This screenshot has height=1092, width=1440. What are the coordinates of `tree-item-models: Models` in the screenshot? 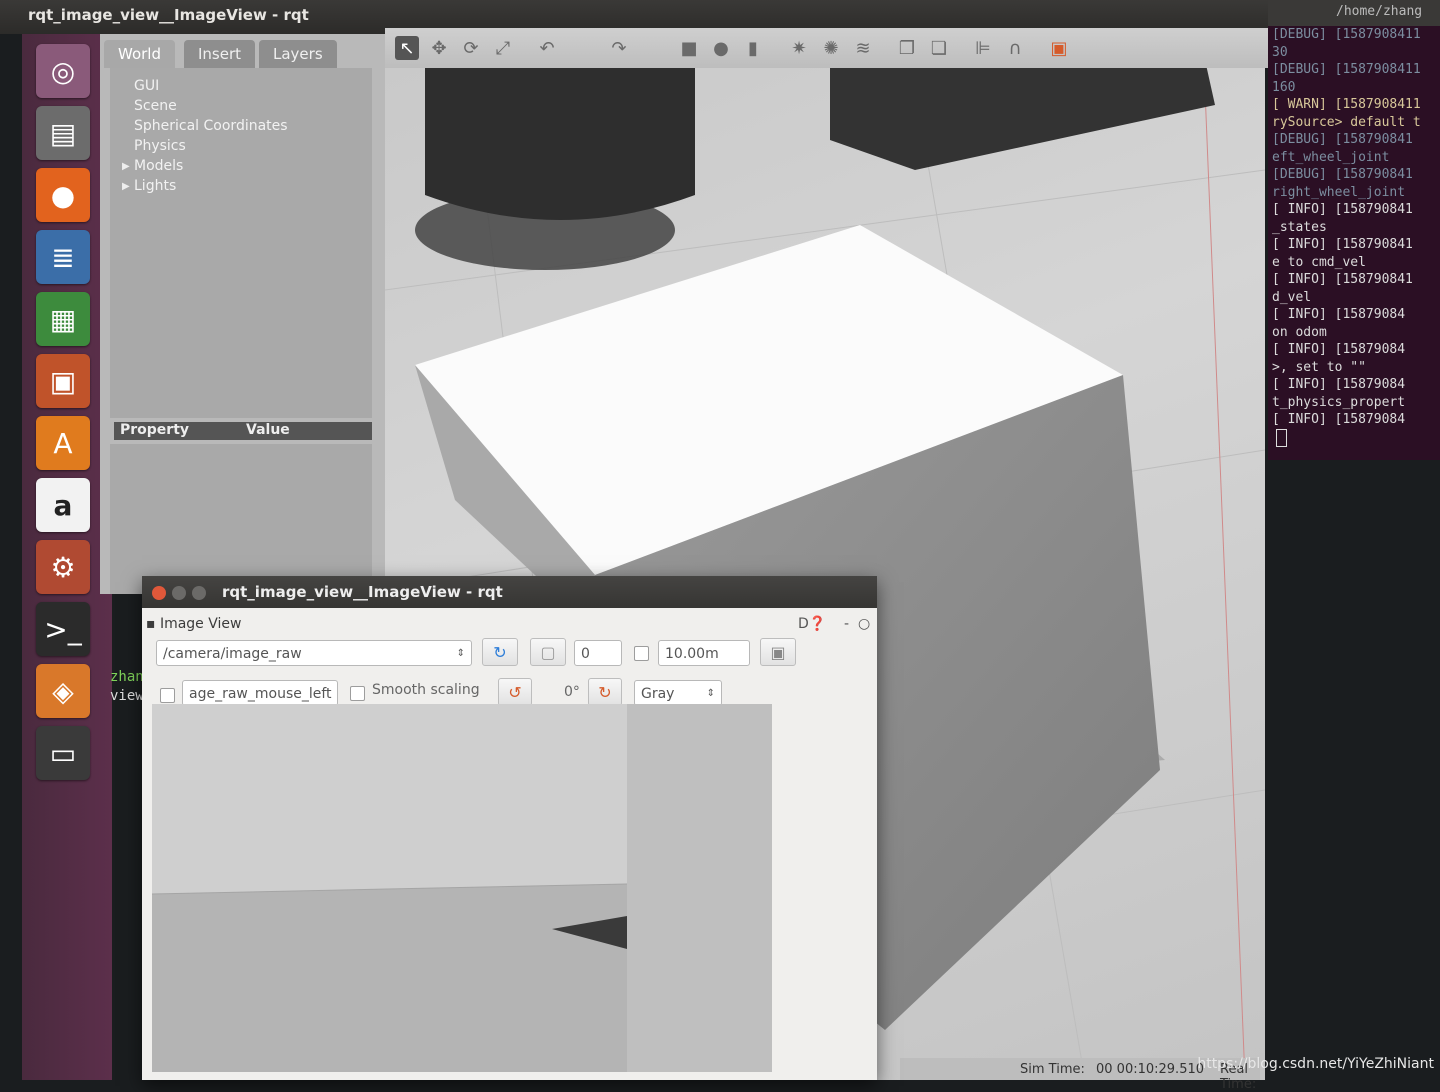 It's located at (158, 166).